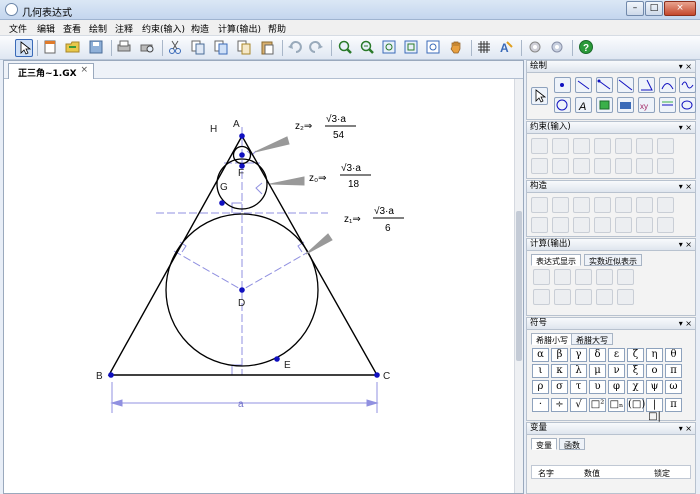 This screenshot has width=700, height=494. I want to click on curve-tool-icon, so click(687, 85).